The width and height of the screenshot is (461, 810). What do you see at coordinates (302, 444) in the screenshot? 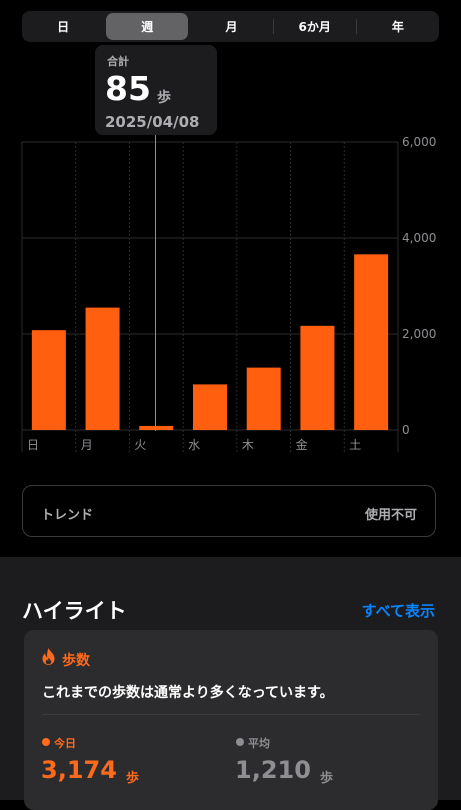
I see `x-tick-label: 金` at bounding box center [302, 444].